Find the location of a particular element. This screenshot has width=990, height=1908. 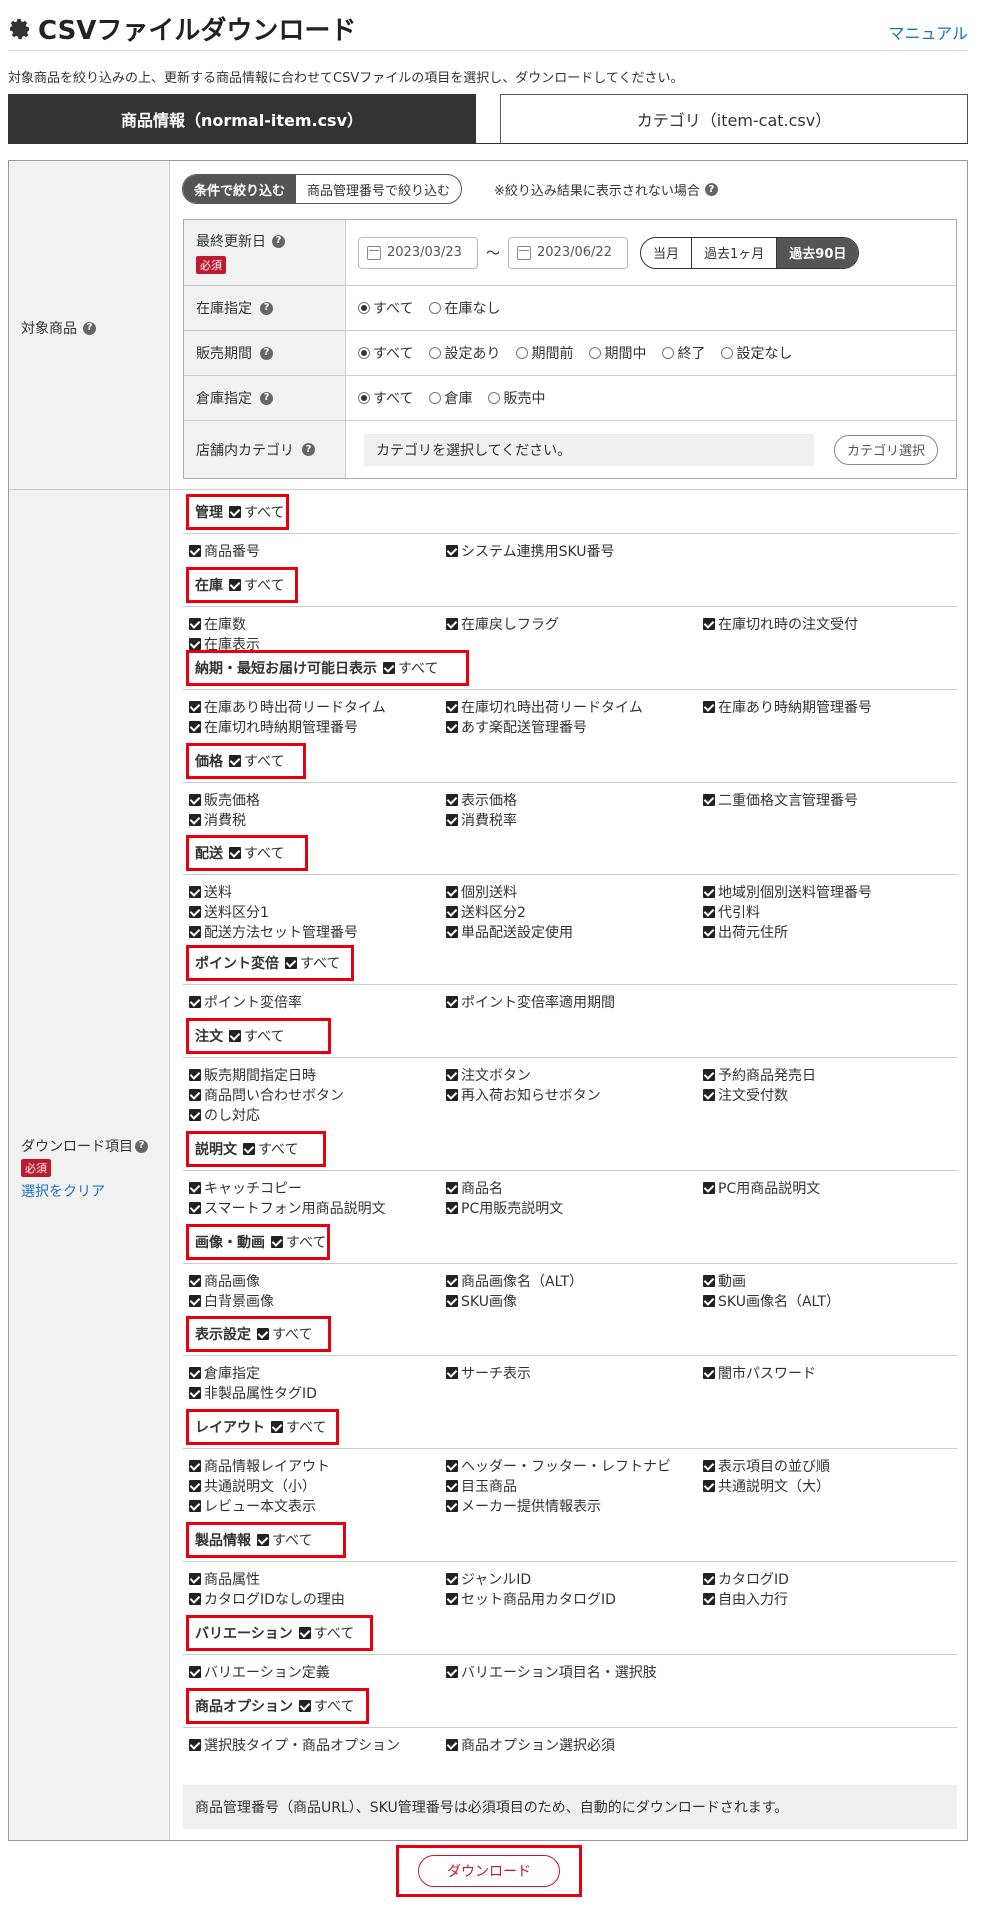

item-checkbox: ヘッダー・フッター・レフトナビ is located at coordinates (558, 1466).